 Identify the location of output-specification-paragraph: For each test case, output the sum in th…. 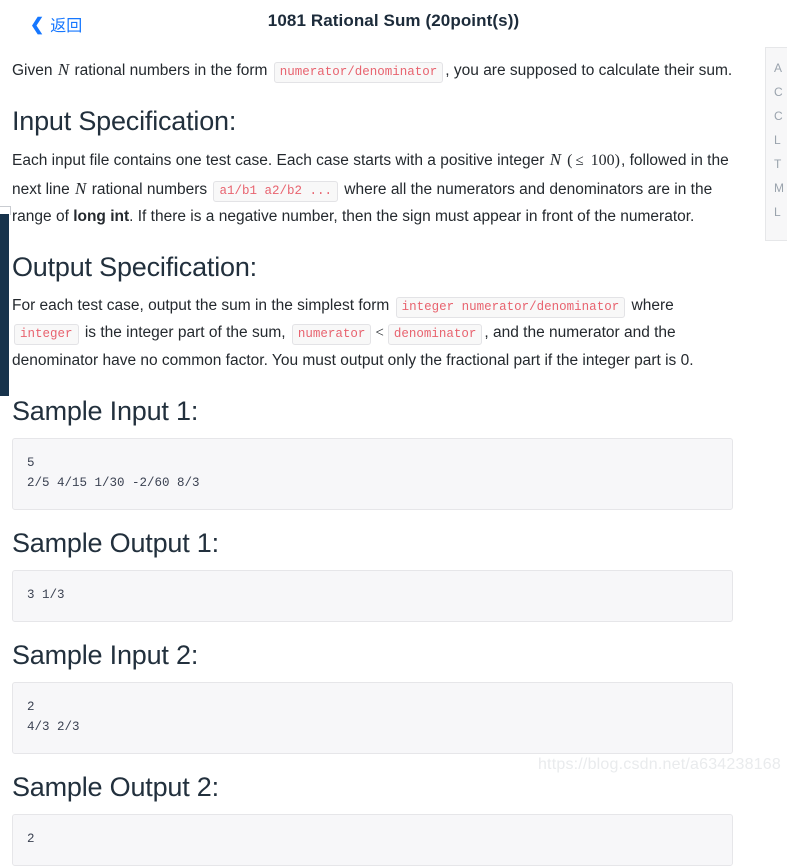
(372, 333).